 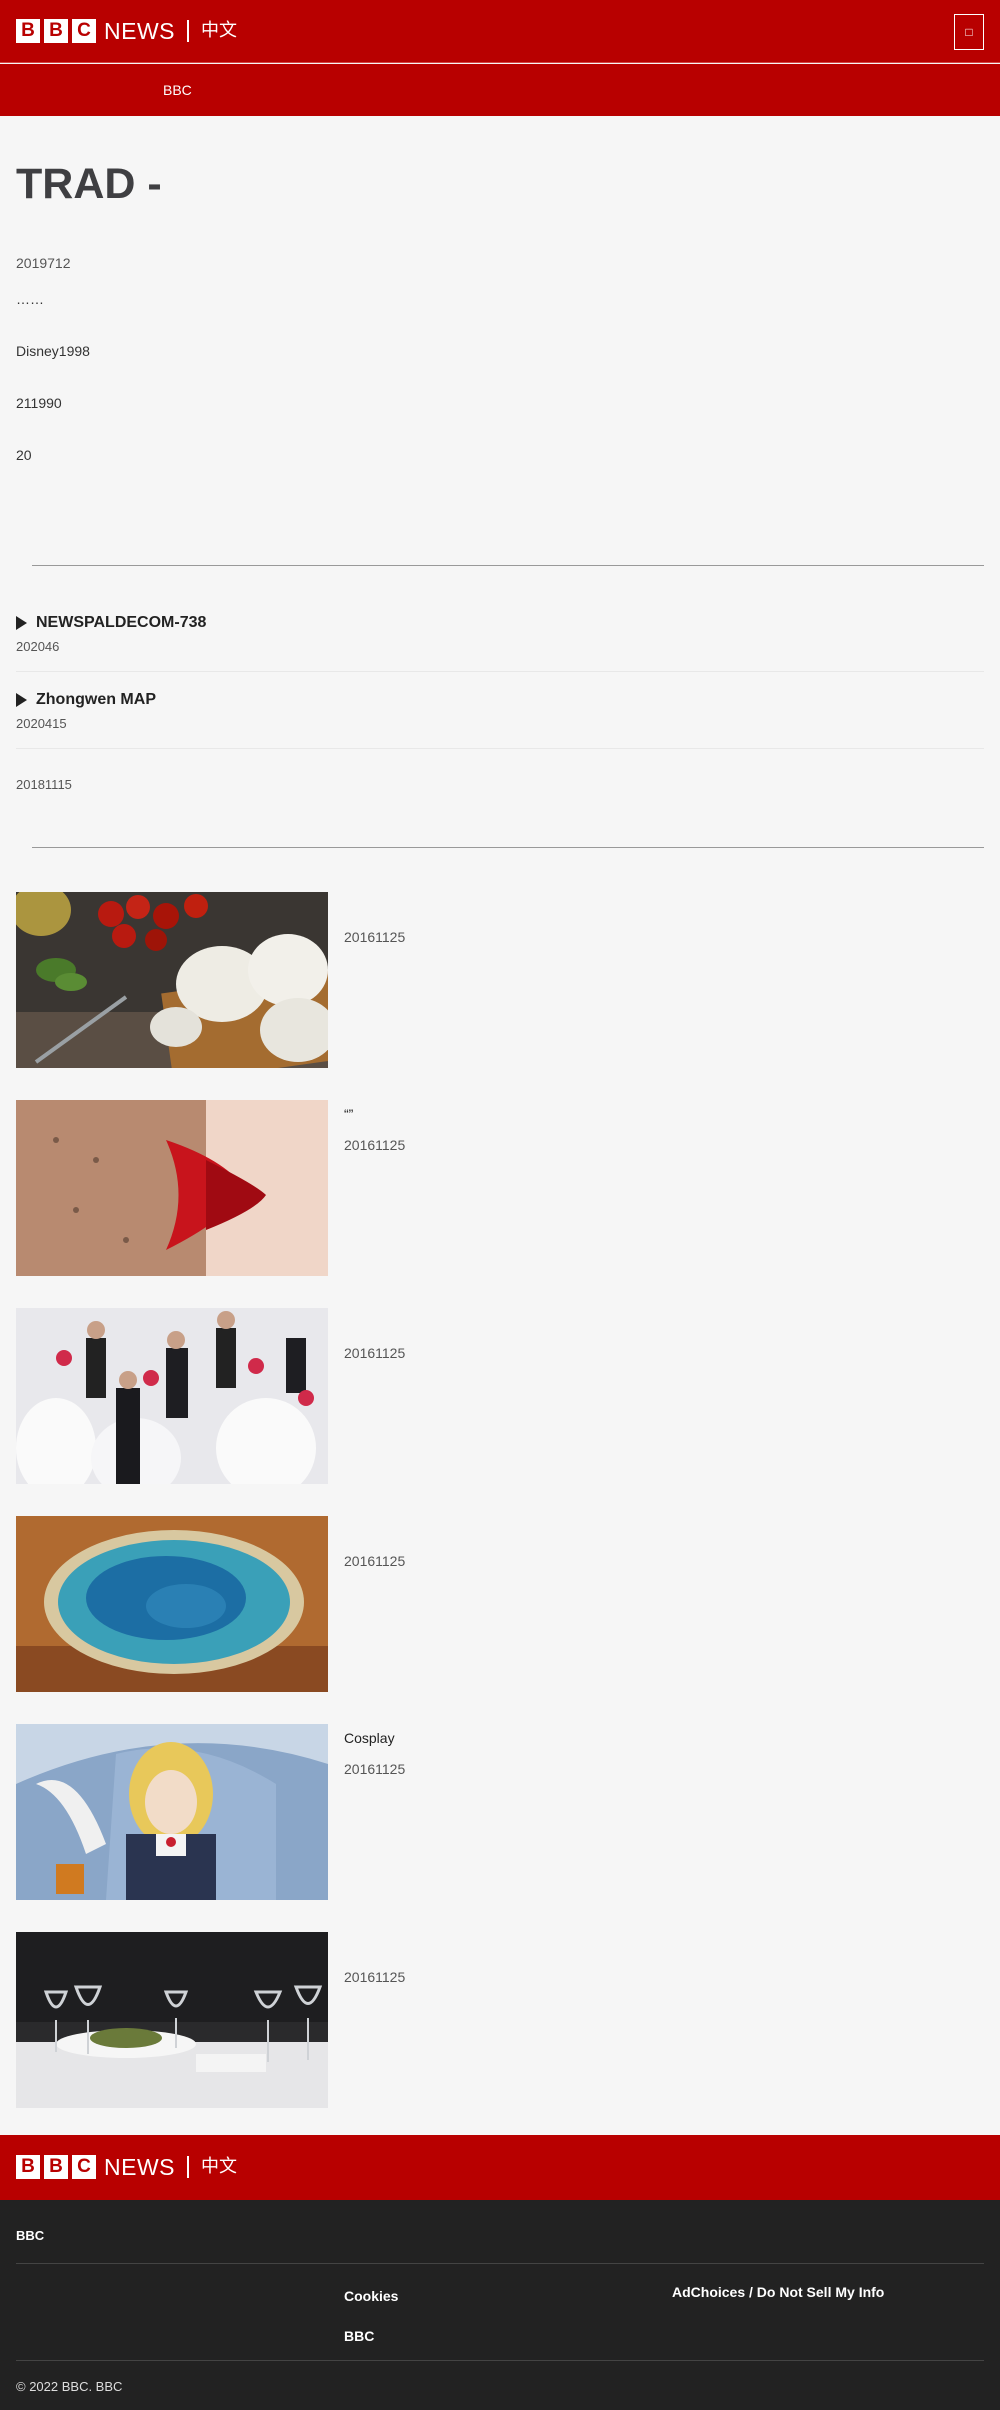 What do you see at coordinates (69, 2386) in the screenshot?
I see `copyright-text: © 2022 BBC. BBC` at bounding box center [69, 2386].